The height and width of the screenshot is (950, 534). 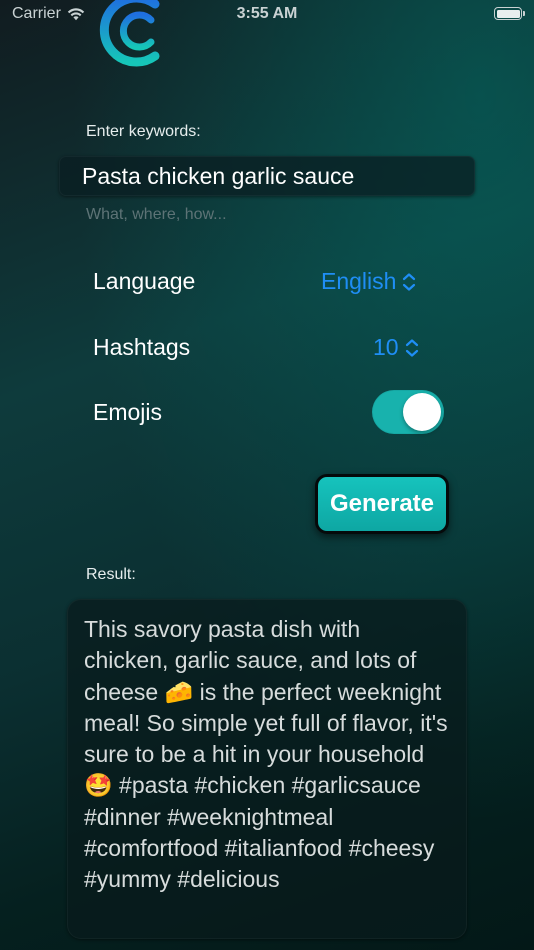 I want to click on status-time: 3:55 AM, so click(x=267, y=13).